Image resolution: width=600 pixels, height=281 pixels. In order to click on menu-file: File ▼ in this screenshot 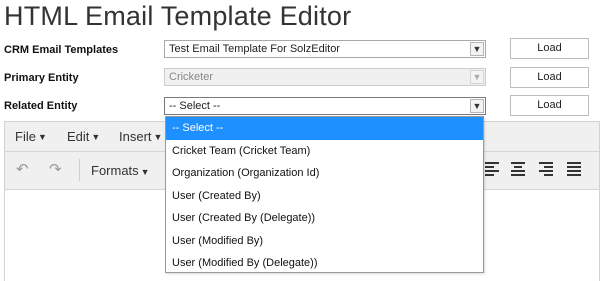, I will do `click(31, 136)`.